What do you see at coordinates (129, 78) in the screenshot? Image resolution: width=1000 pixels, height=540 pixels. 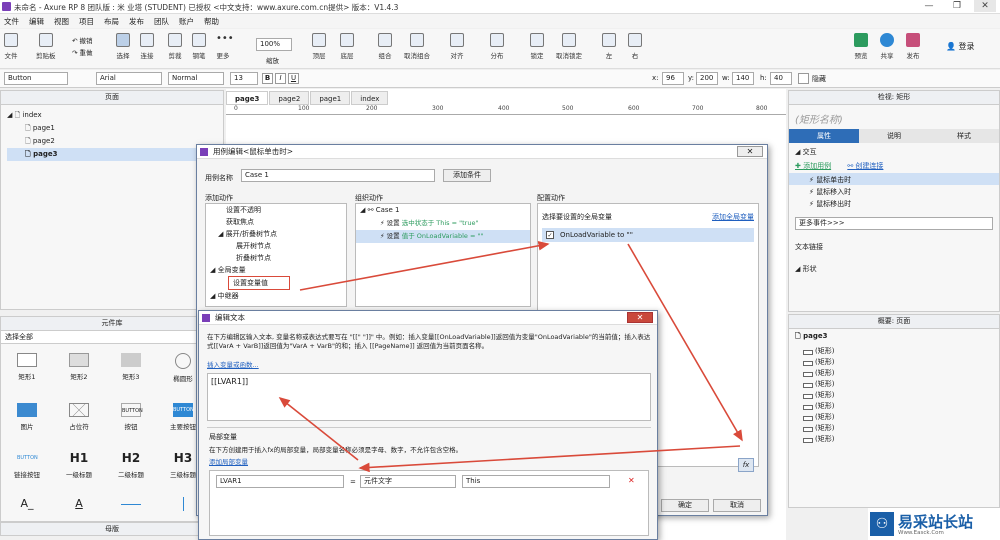 I see `font-select: Arial` at bounding box center [129, 78].